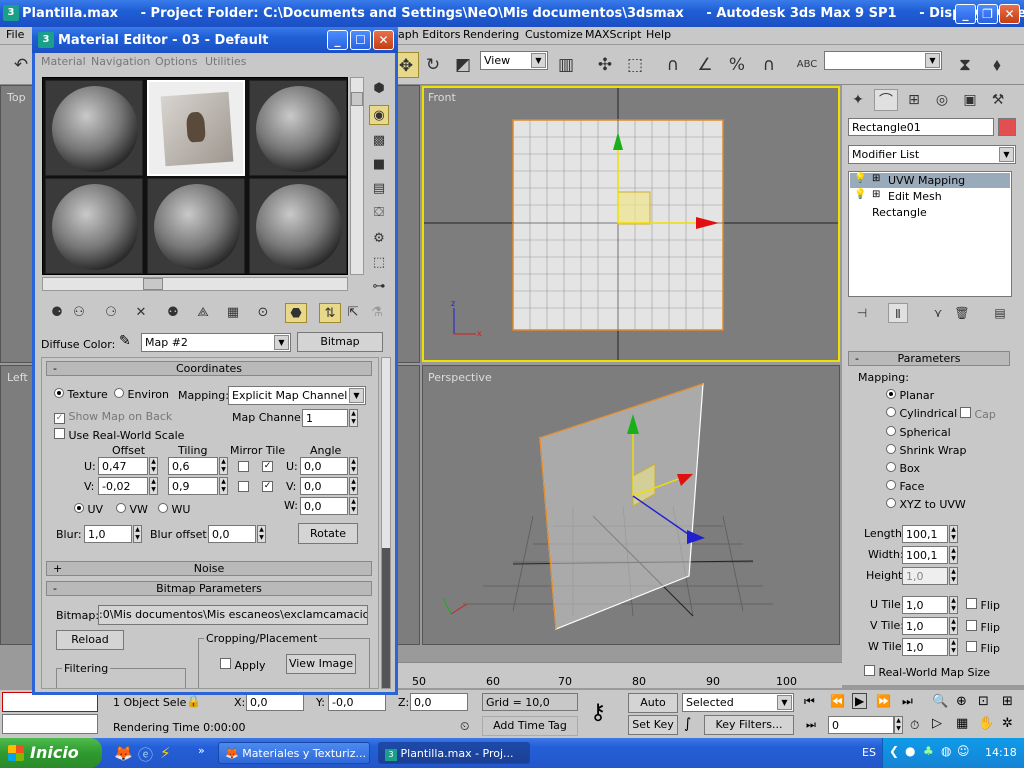  What do you see at coordinates (962, 723) in the screenshot?
I see `region-zoom-icon: ▦` at bounding box center [962, 723].